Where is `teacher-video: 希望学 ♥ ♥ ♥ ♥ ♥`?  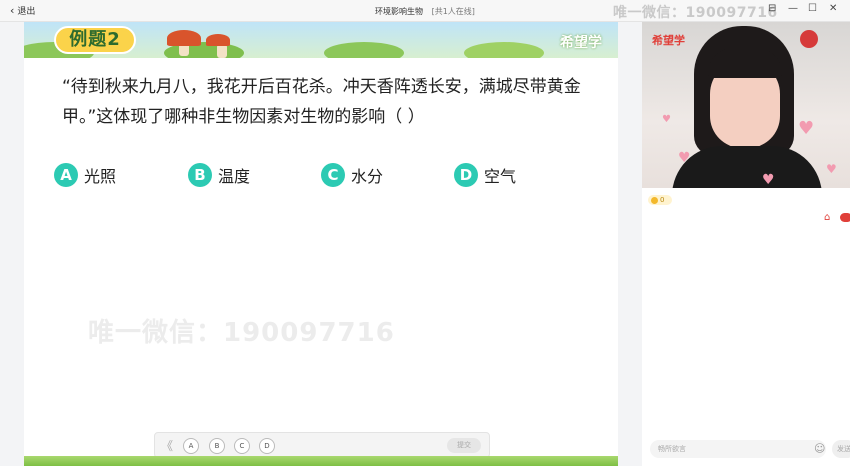
teacher-video: 希望学 ♥ ♥ ♥ ♥ ♥ is located at coordinates (746, 105).